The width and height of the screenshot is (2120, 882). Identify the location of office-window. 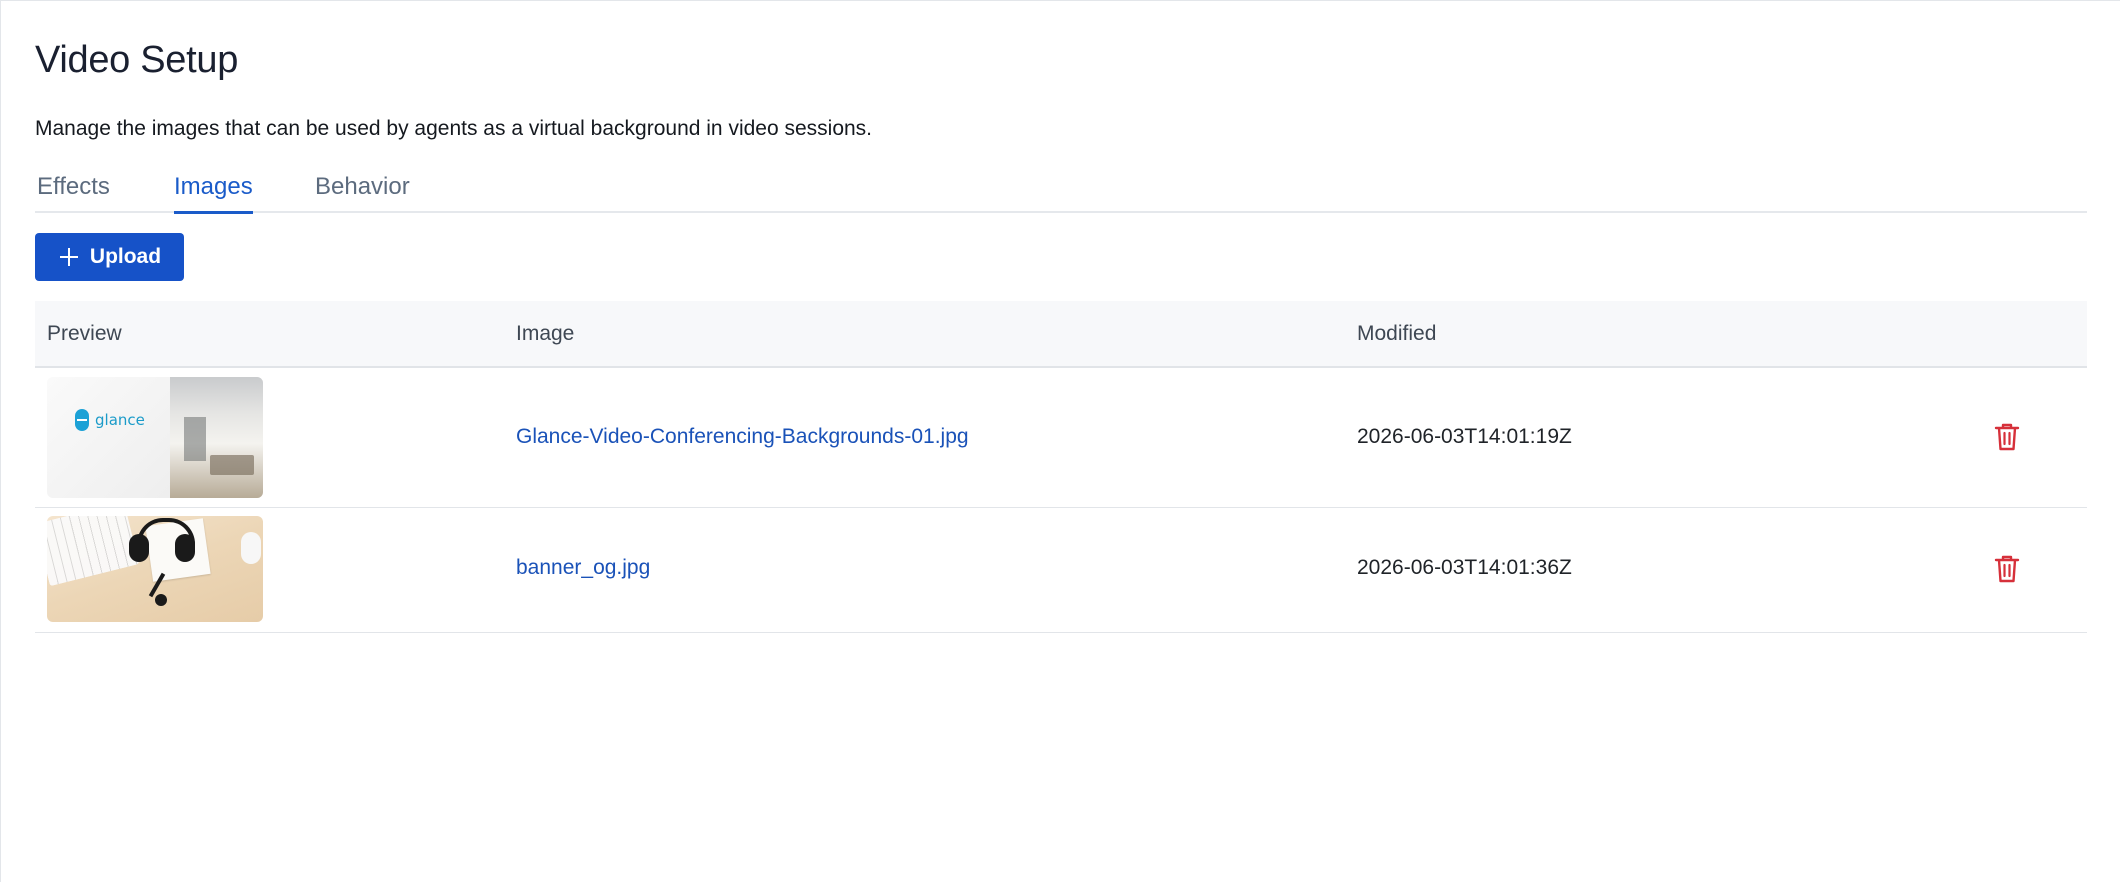
(195, 439).